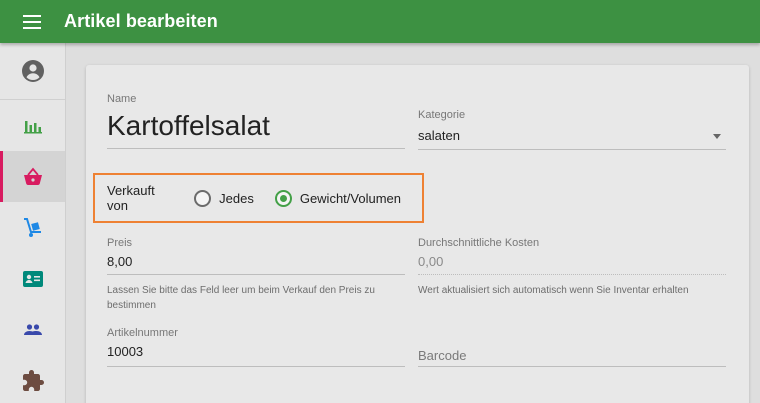 Image resolution: width=760 pixels, height=403 pixels. What do you see at coordinates (572, 366) in the screenshot?
I see `barcode-underline` at bounding box center [572, 366].